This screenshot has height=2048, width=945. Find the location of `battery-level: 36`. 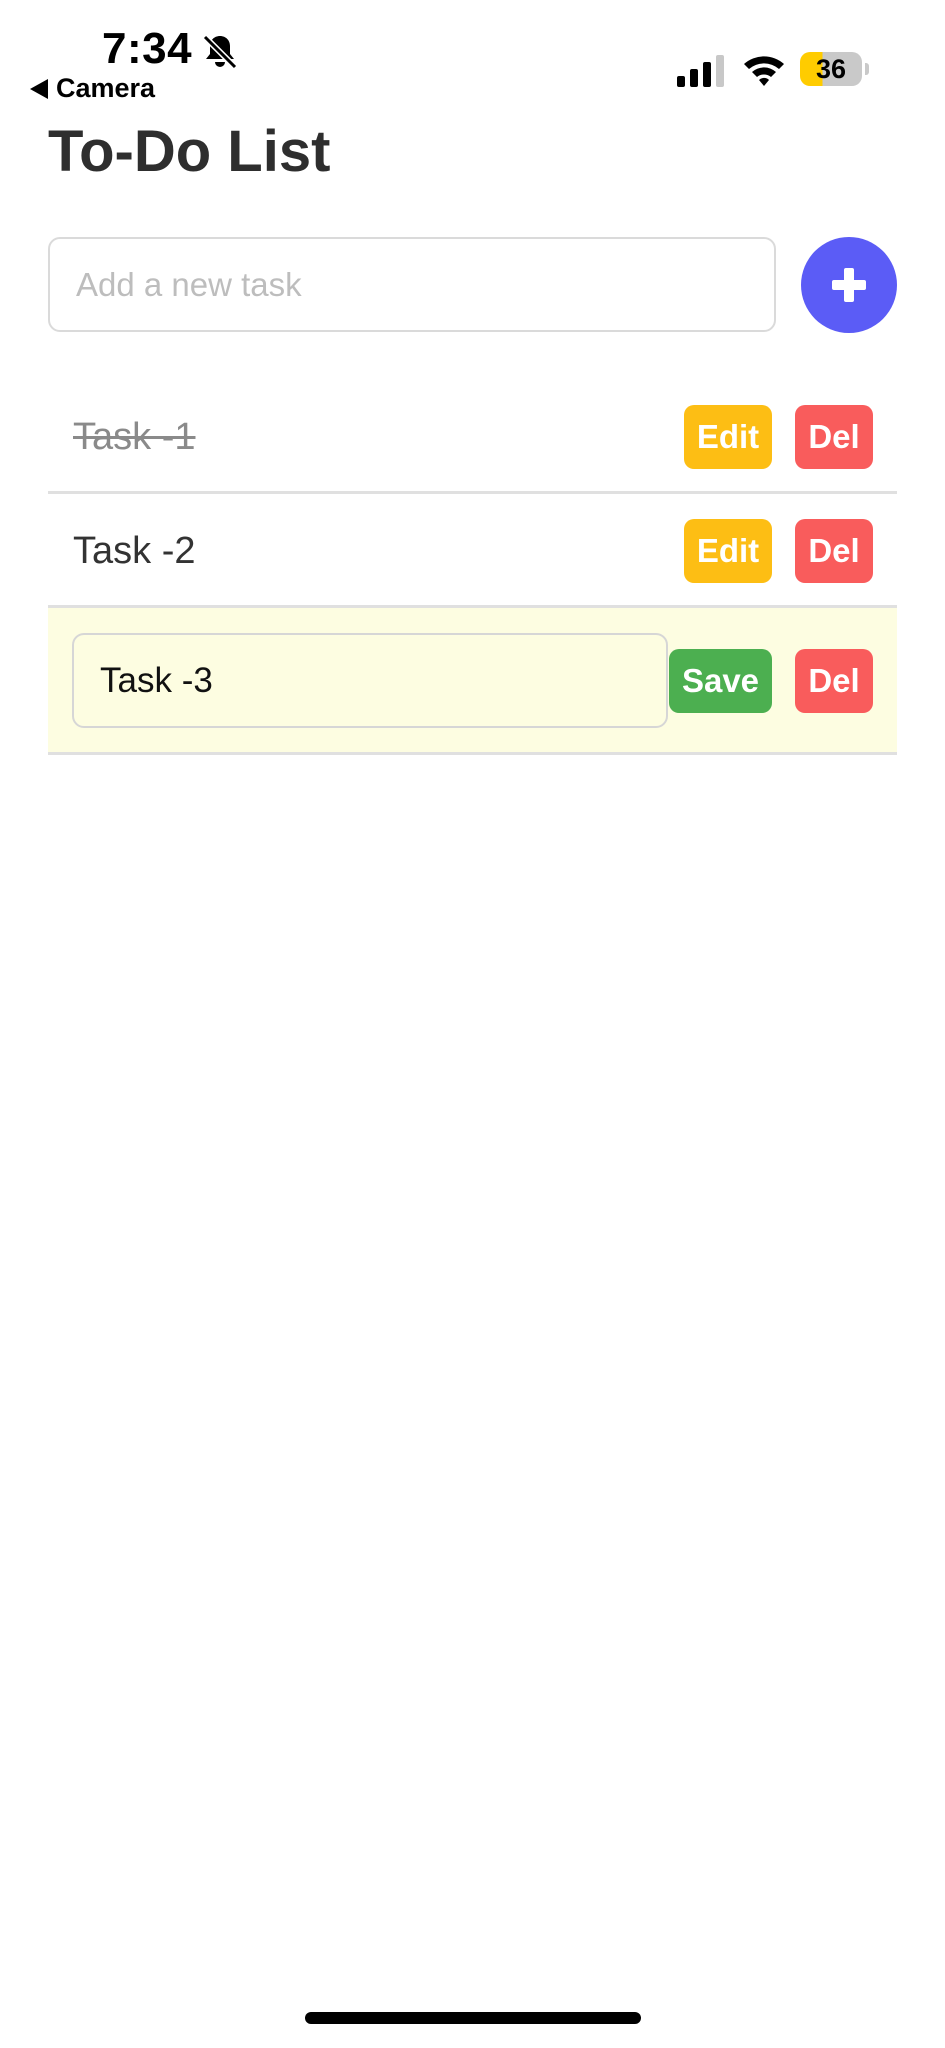

battery-level: 36 is located at coordinates (831, 69).